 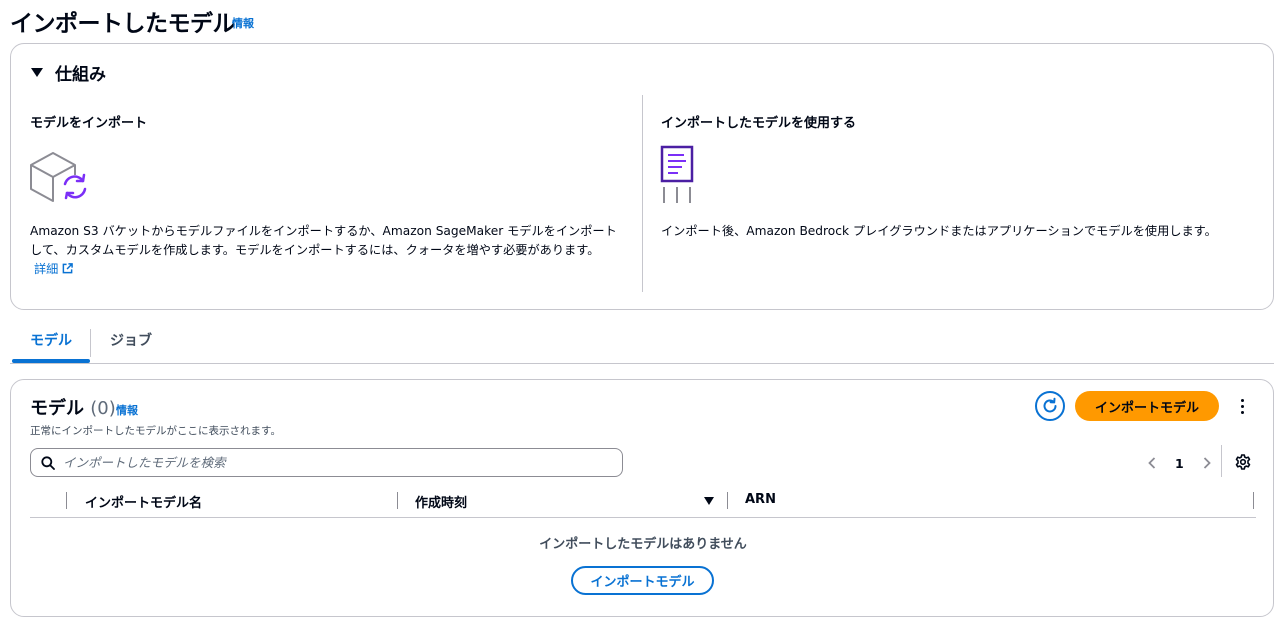 I want to click on more-actions-button, so click(x=1242, y=406).